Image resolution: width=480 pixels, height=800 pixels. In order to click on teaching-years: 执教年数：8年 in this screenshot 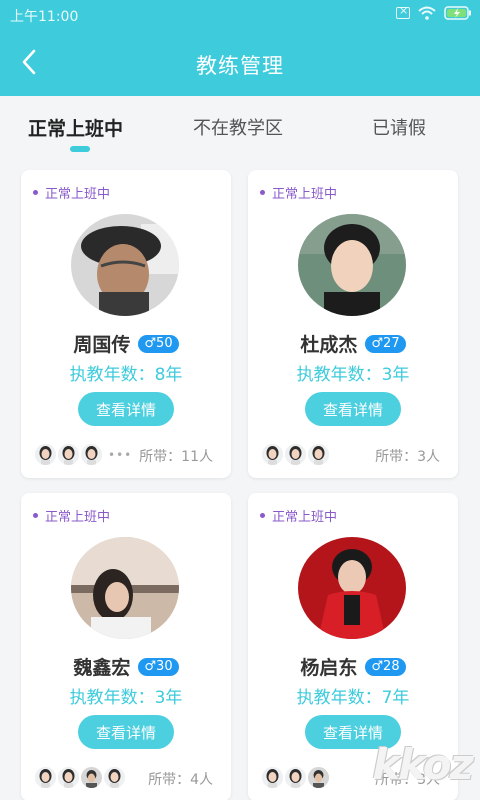, I will do `click(126, 375)`.